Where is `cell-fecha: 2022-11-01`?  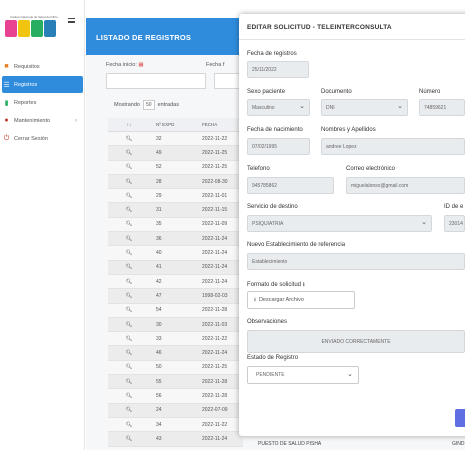
cell-fecha: 2022-11-01 is located at coordinates (215, 195).